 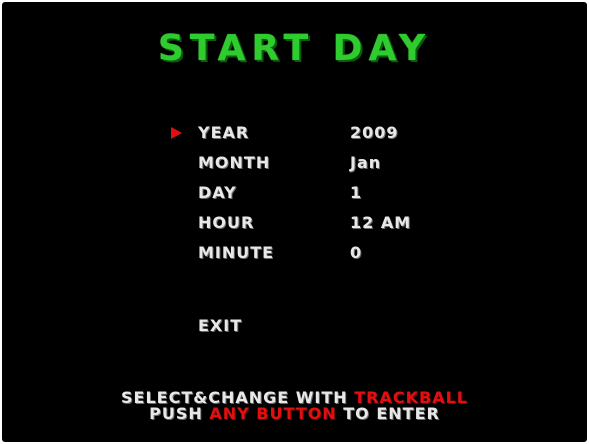 What do you see at coordinates (294, 165) in the screenshot?
I see `menu-row-month: MONTH Jan` at bounding box center [294, 165].